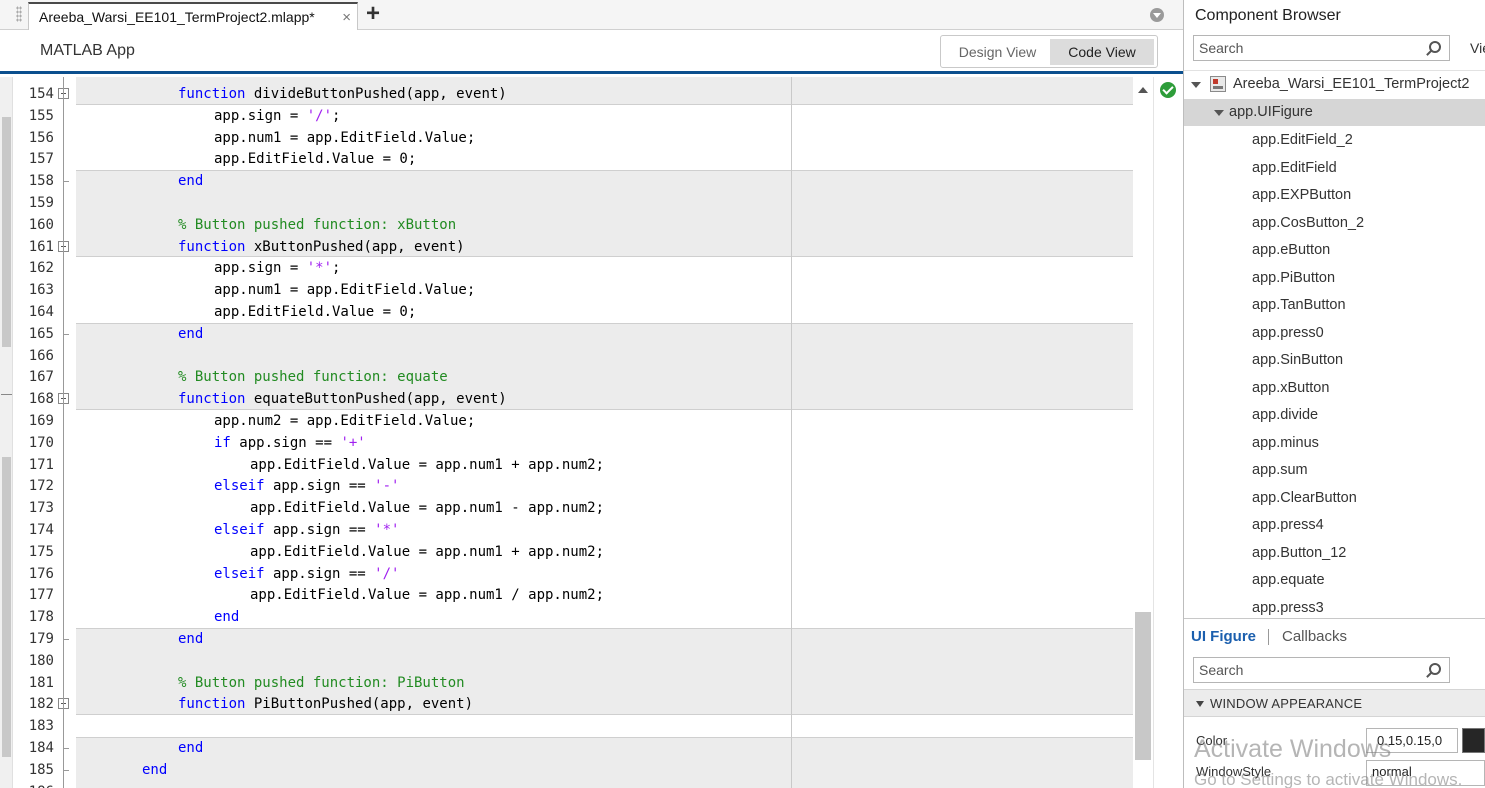 This screenshot has width=1485, height=788. Describe the element at coordinates (193, 16) in the screenshot. I see `file-tab: Areeba_Warsi_EE101_TermProject2.mlapp* ×` at that location.